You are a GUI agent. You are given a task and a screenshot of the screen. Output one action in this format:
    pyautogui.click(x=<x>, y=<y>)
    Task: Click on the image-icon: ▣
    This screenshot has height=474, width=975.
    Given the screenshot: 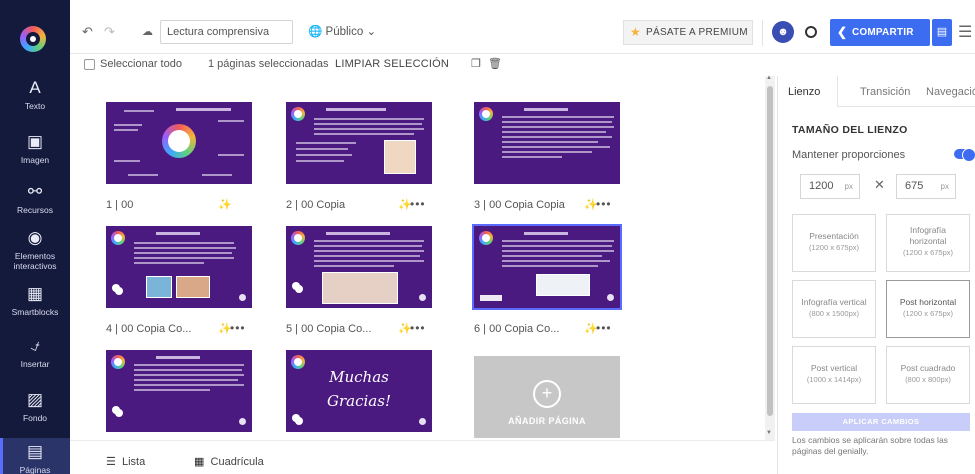 What is the action you would take?
    pyautogui.click(x=35, y=141)
    